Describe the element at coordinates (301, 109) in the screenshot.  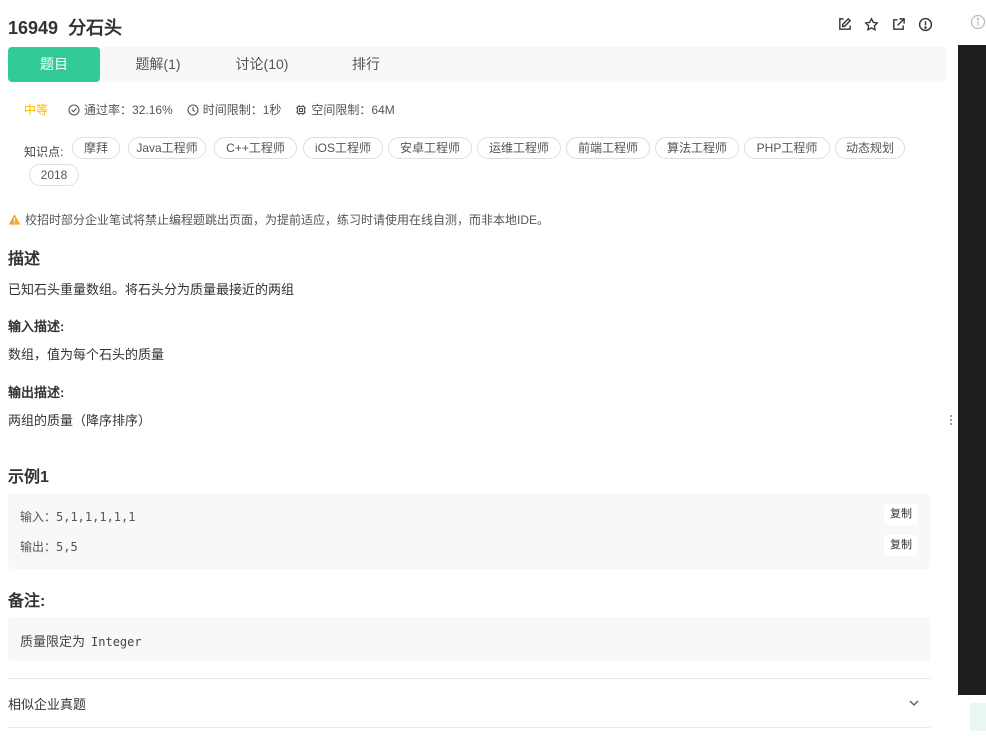
I see `chip-icon` at that location.